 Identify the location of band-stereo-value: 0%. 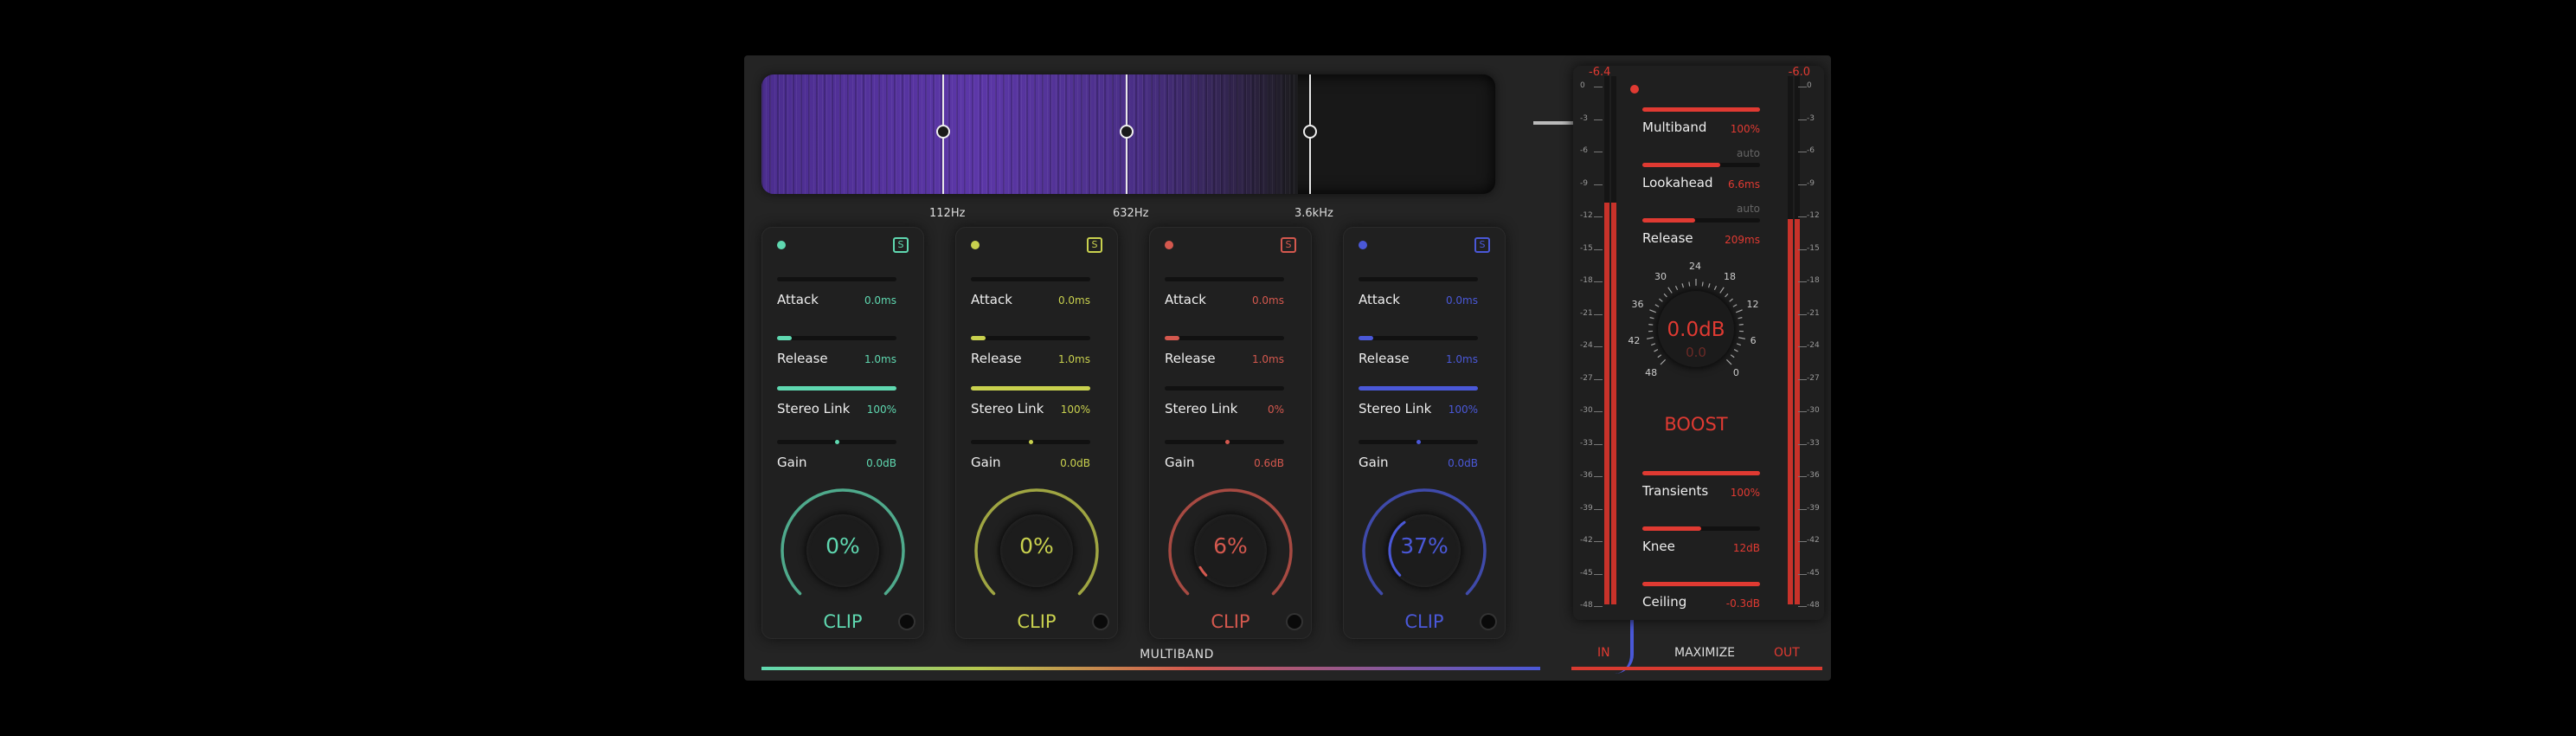
(1276, 410).